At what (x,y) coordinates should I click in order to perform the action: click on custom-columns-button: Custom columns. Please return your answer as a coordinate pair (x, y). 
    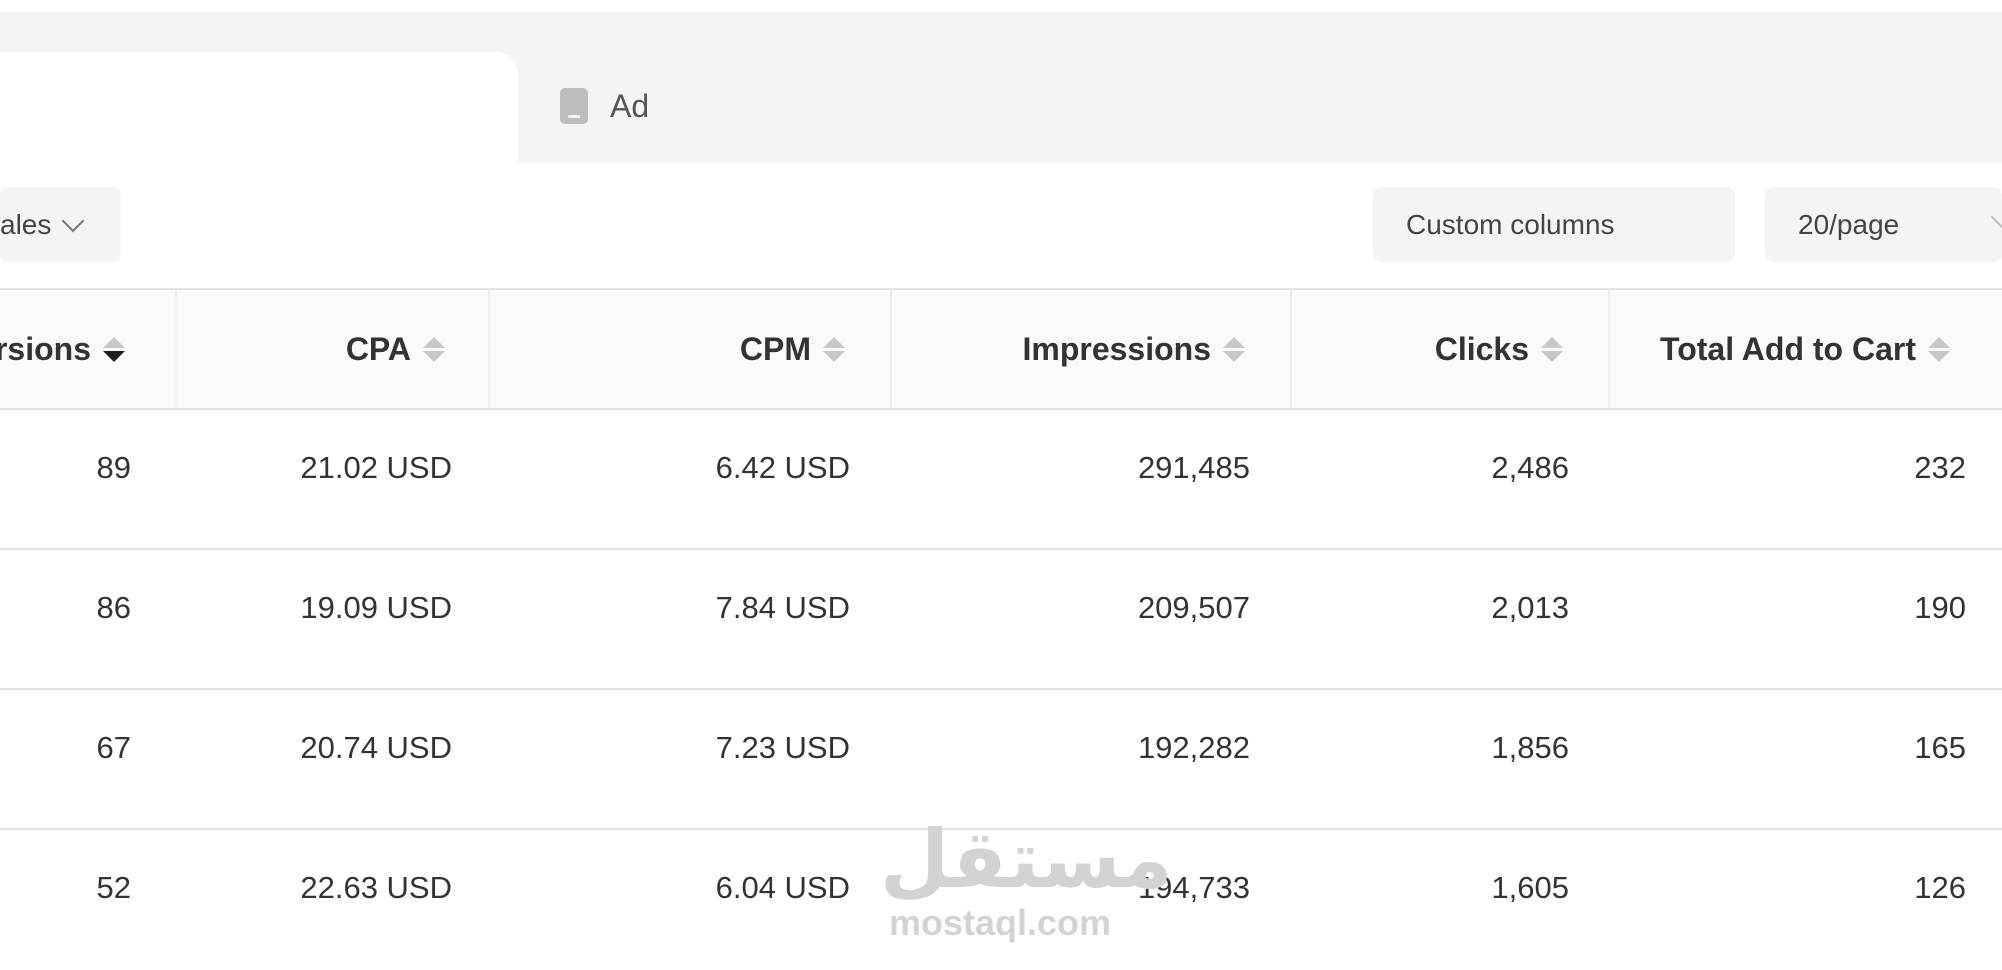
    Looking at the image, I should click on (1554, 224).